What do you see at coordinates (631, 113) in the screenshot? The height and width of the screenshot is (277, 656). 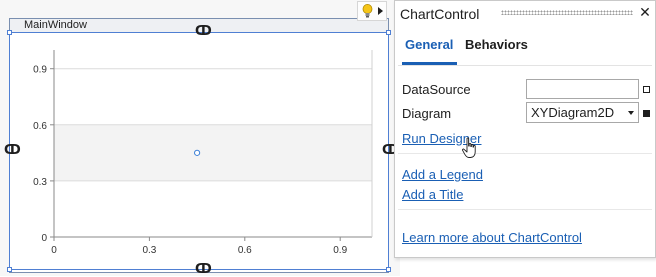 I see `chevron-down-icon` at bounding box center [631, 113].